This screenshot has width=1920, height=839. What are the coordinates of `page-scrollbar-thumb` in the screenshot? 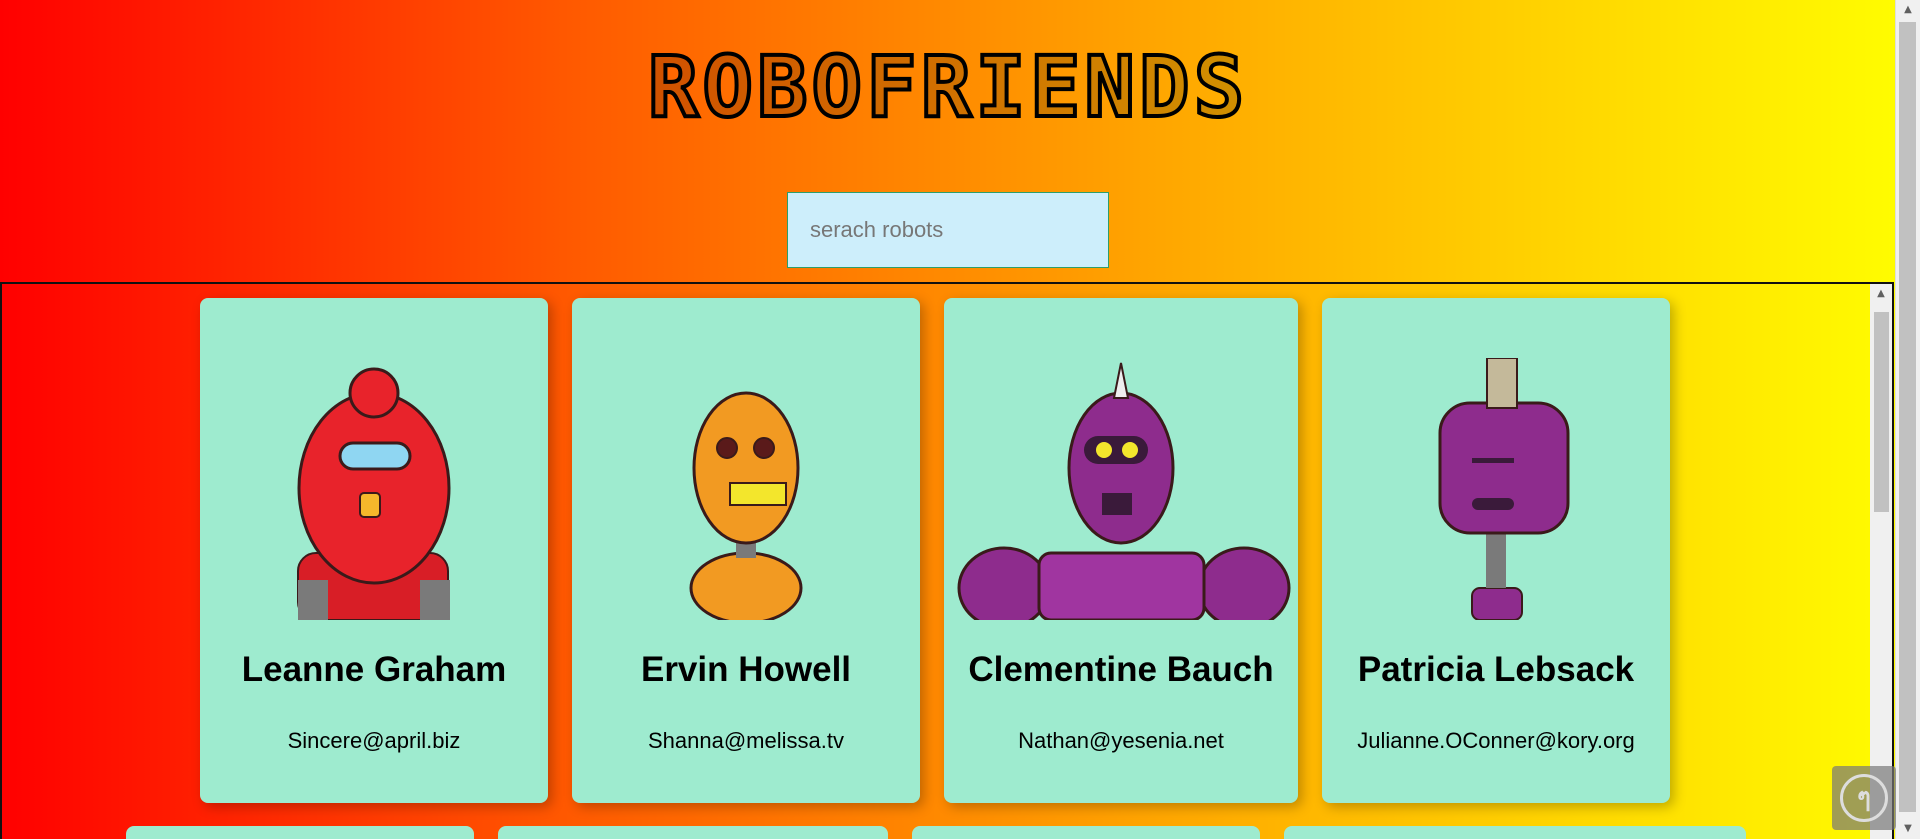 It's located at (1907, 417).